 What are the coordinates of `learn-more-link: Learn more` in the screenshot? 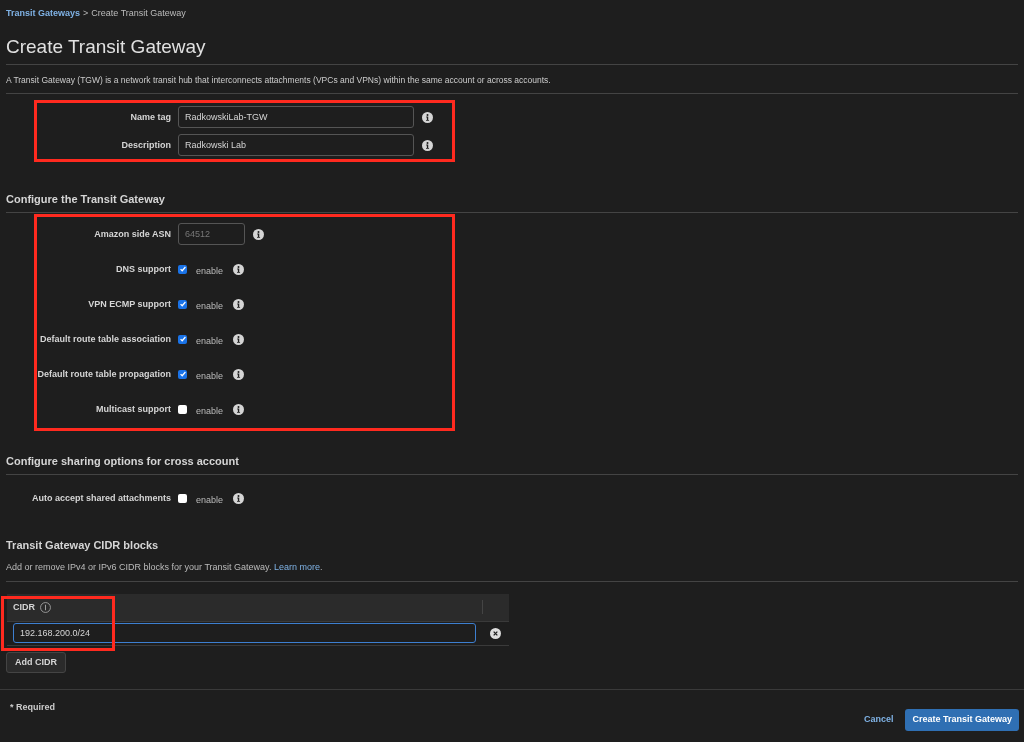 It's located at (296, 567).